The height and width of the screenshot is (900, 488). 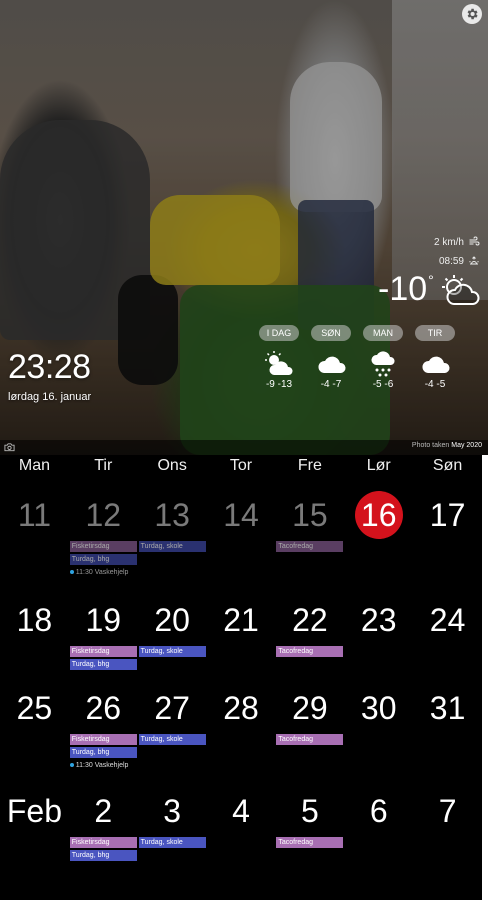 What do you see at coordinates (447, 515) in the screenshot?
I see `day-number: 17` at bounding box center [447, 515].